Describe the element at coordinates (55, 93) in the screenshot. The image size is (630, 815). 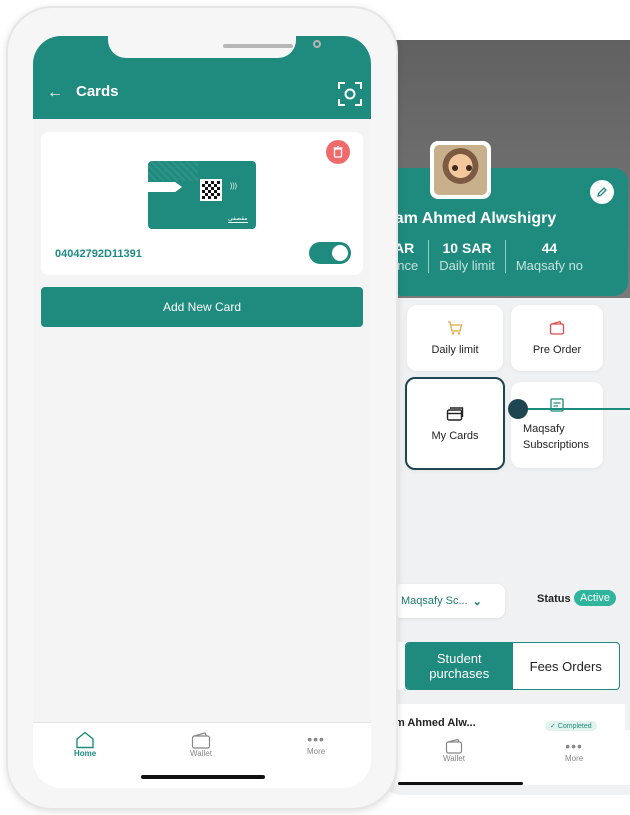
I see `back-arrow-icon: ←` at that location.